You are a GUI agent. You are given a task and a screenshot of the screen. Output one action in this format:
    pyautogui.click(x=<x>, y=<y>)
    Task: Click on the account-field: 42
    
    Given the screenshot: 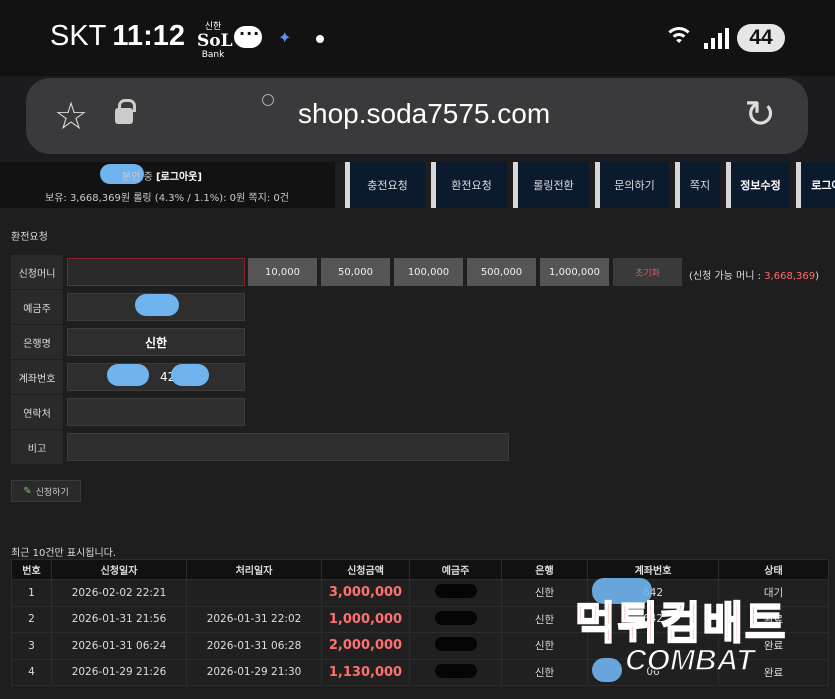 What is the action you would take?
    pyautogui.click(x=156, y=377)
    